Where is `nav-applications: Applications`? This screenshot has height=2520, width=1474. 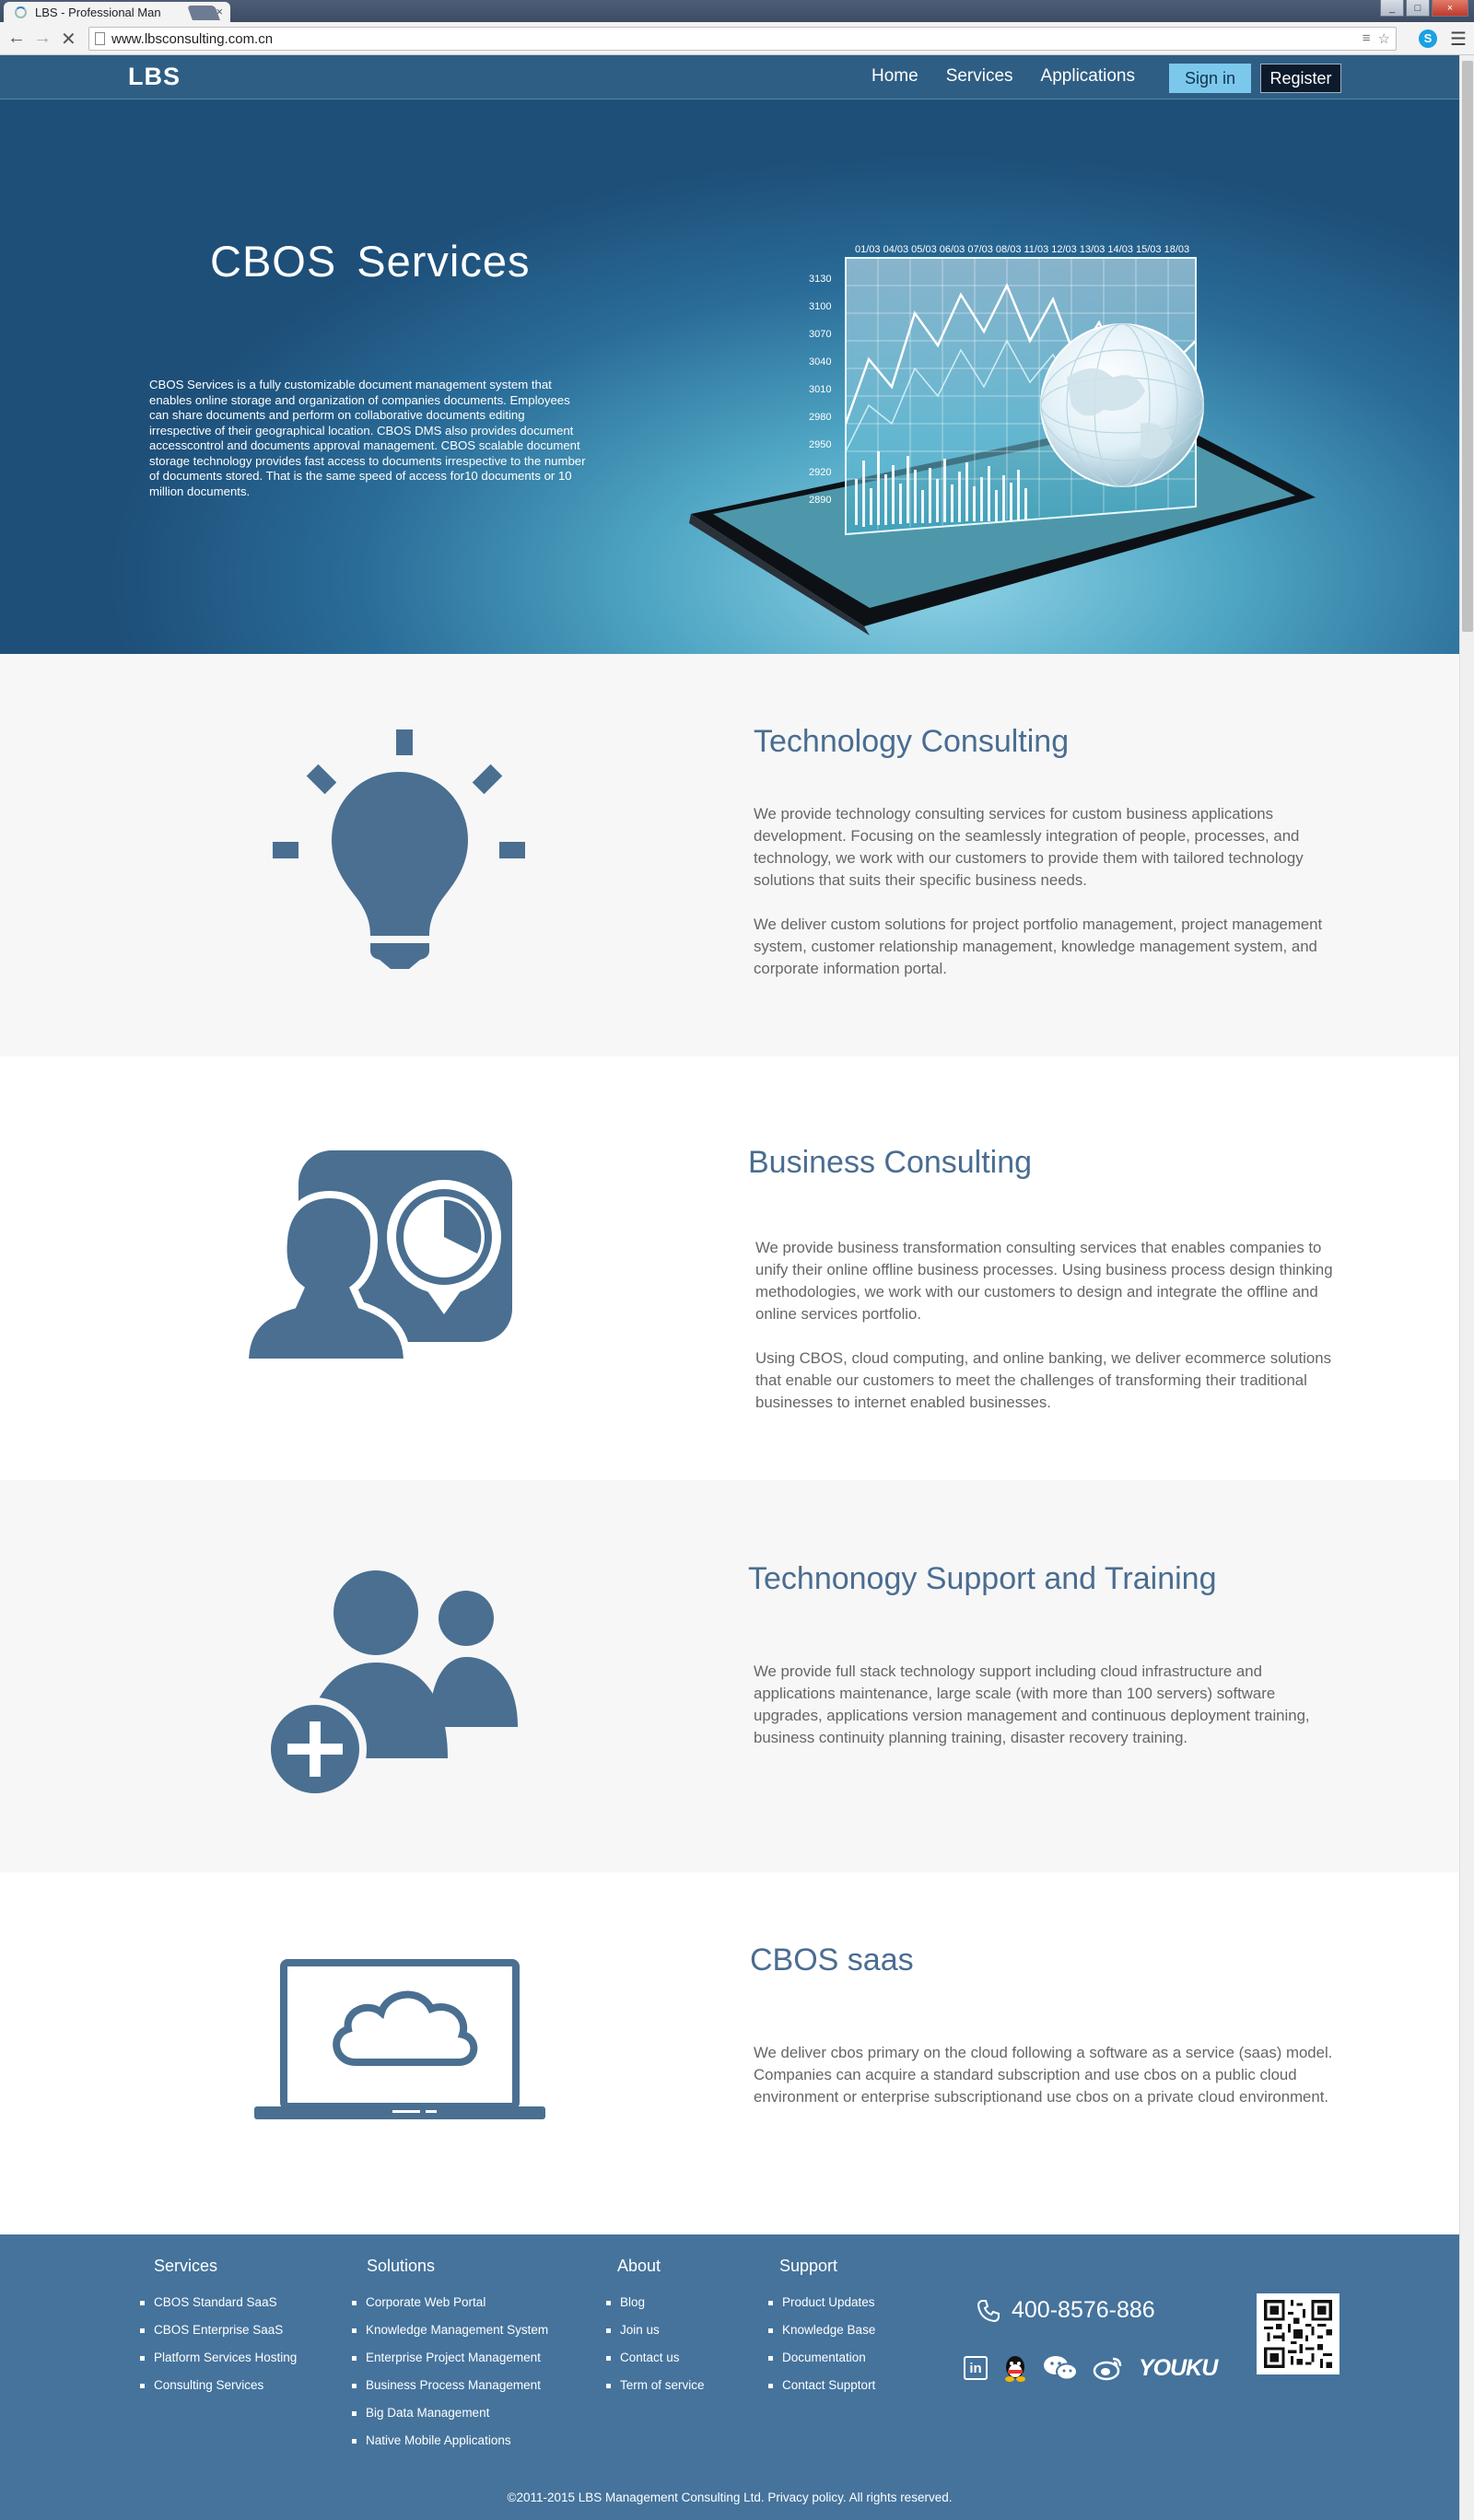
nav-applications: Applications is located at coordinates (1088, 76).